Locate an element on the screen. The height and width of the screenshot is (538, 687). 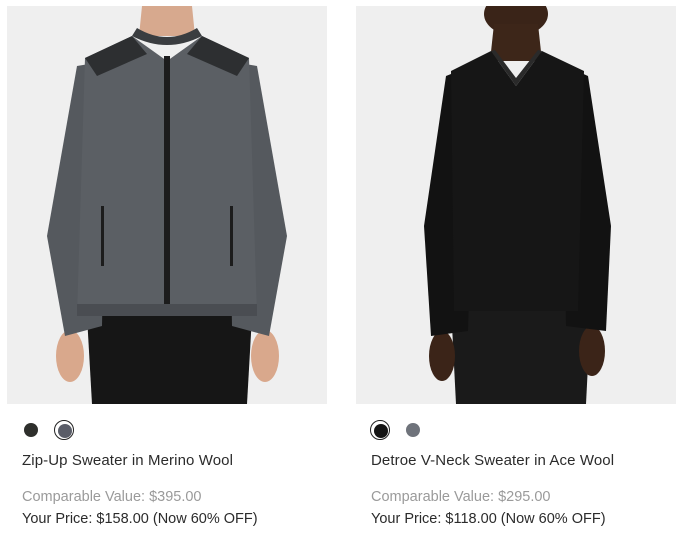
swatch-grey-selected is located at coordinates (64, 430).